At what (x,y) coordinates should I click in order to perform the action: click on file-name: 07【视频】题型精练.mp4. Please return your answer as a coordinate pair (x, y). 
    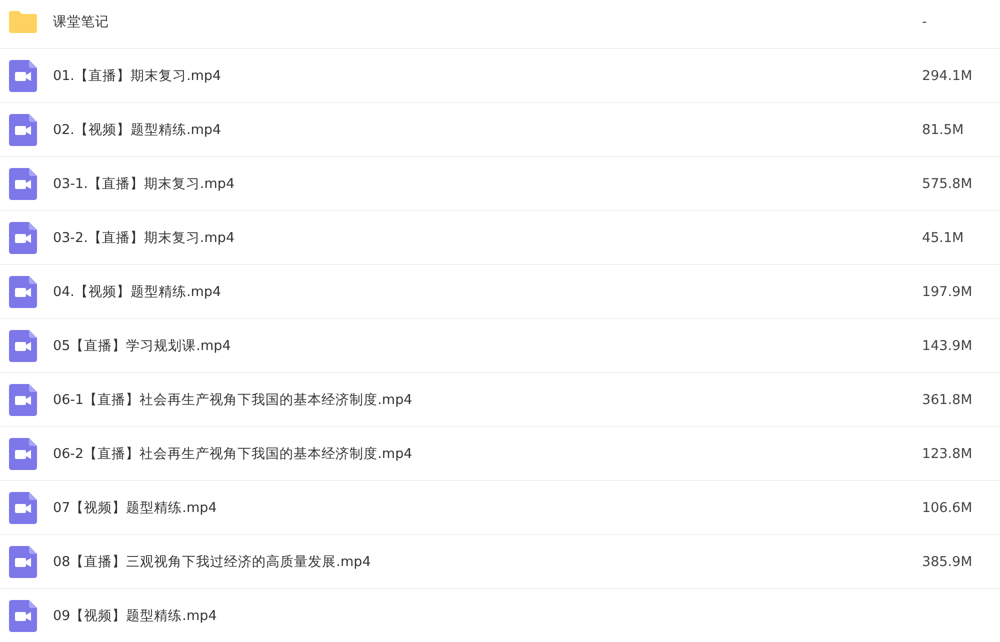
    Looking at the image, I should click on (487, 507).